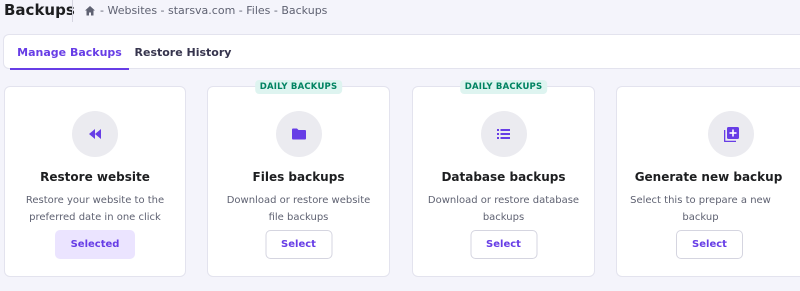 The image size is (800, 291). What do you see at coordinates (183, 52) in the screenshot?
I see `tab-restore-history: Restore History` at bounding box center [183, 52].